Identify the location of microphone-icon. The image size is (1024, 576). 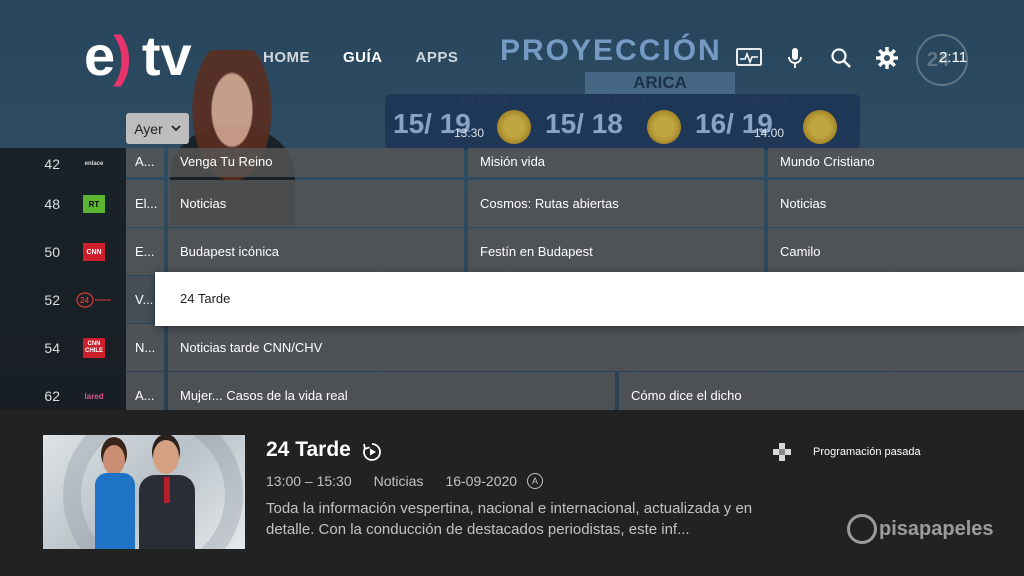
(795, 58).